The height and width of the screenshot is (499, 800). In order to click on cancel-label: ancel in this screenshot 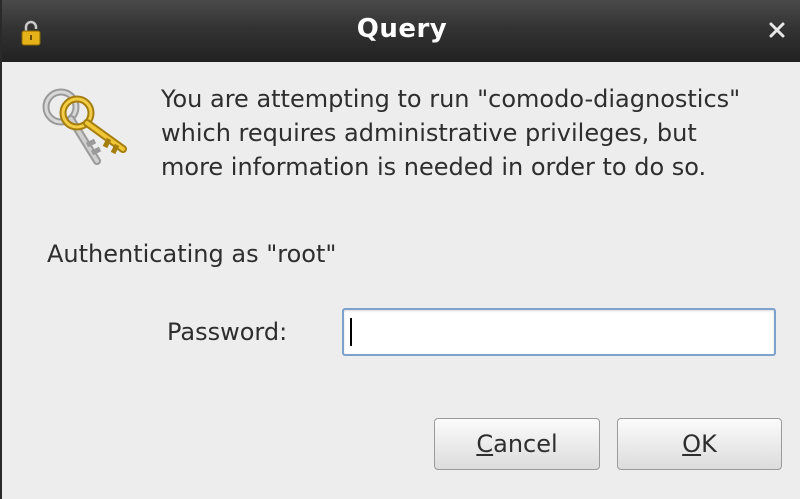, I will do `click(525, 444)`.